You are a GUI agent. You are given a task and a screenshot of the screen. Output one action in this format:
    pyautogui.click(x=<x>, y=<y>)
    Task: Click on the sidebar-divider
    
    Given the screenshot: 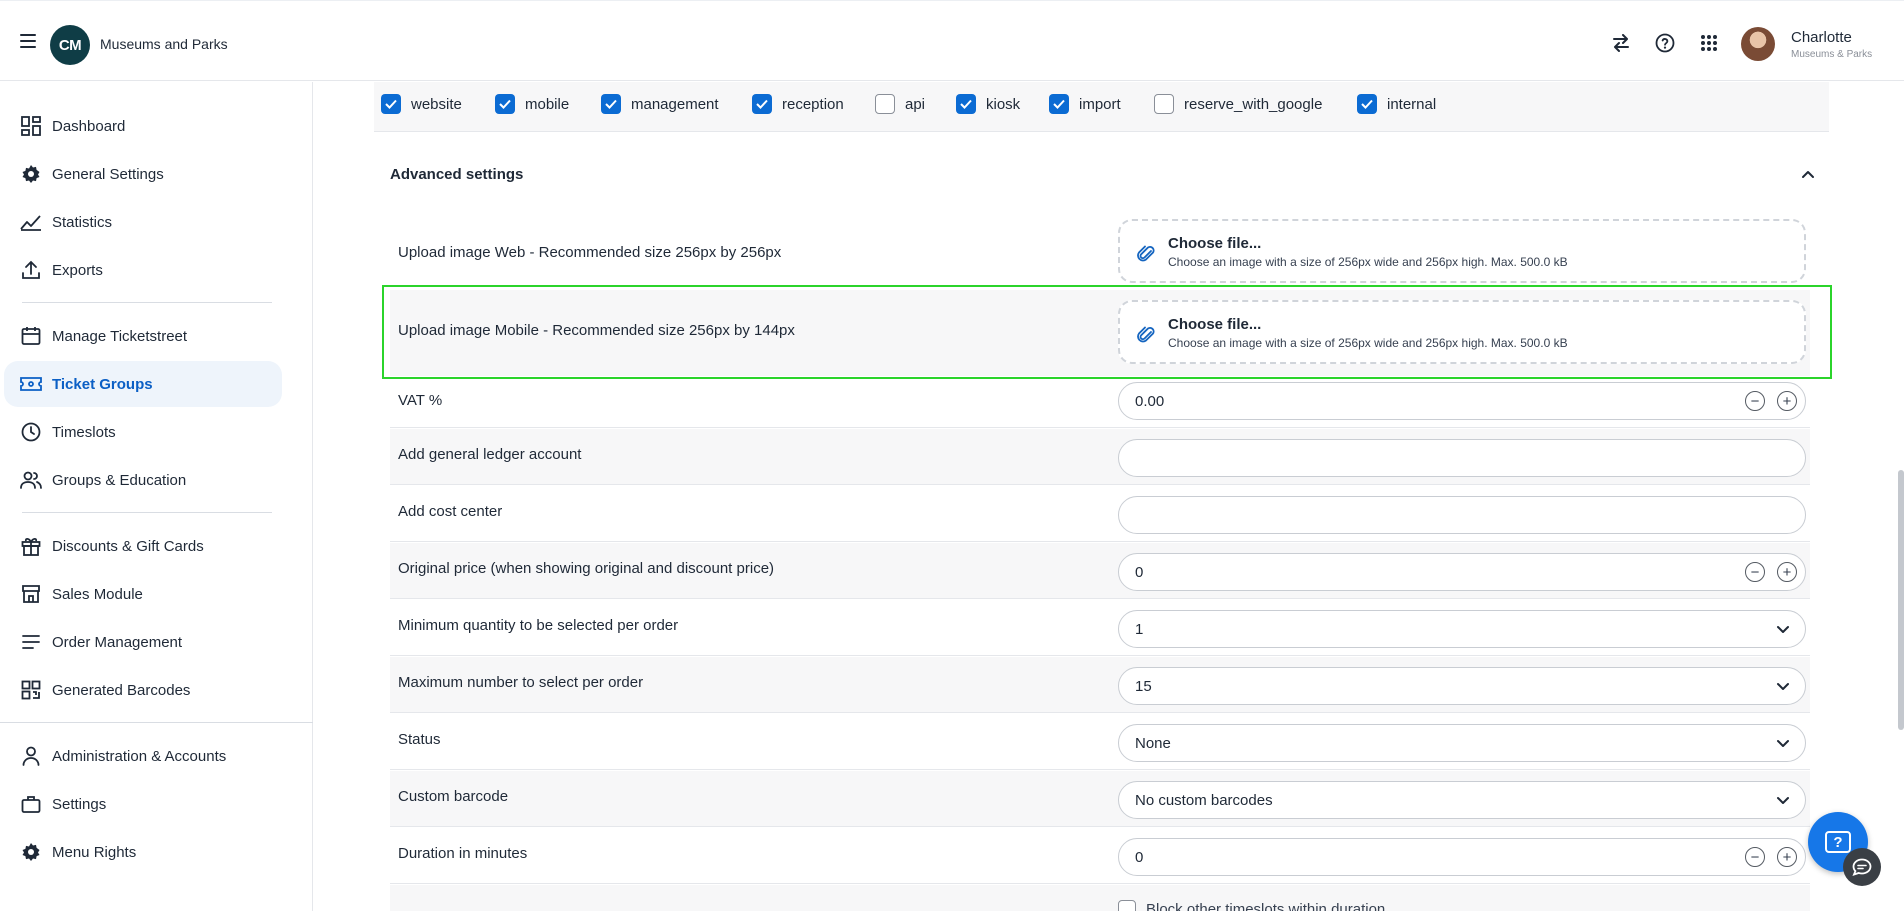 What is the action you would take?
    pyautogui.click(x=156, y=722)
    